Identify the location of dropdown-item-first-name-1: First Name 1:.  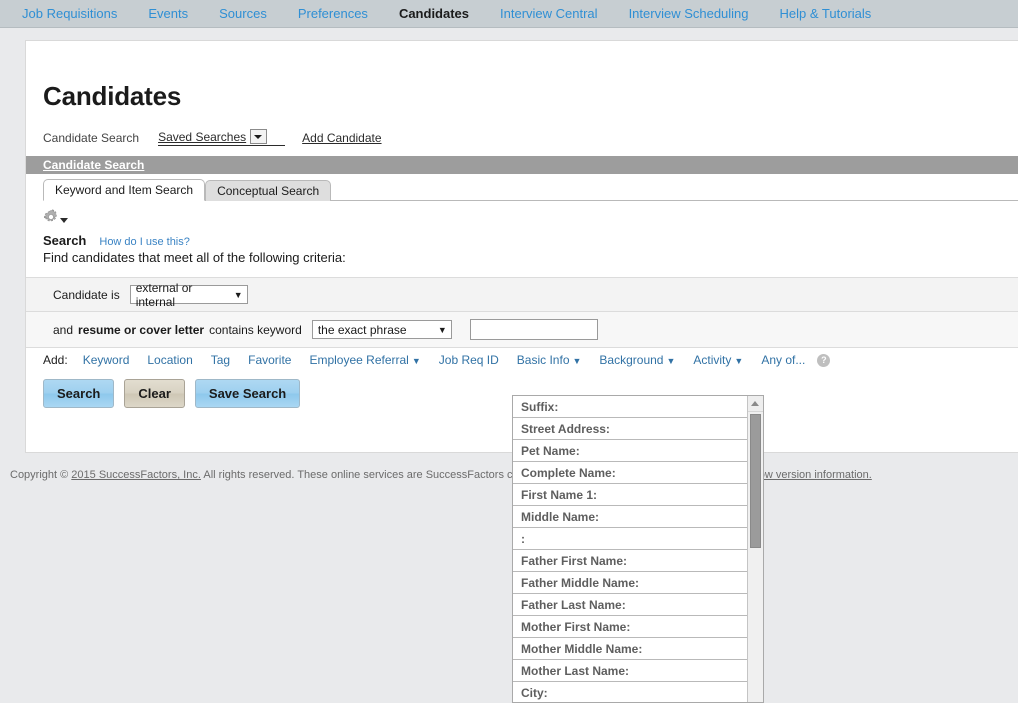
(630, 495).